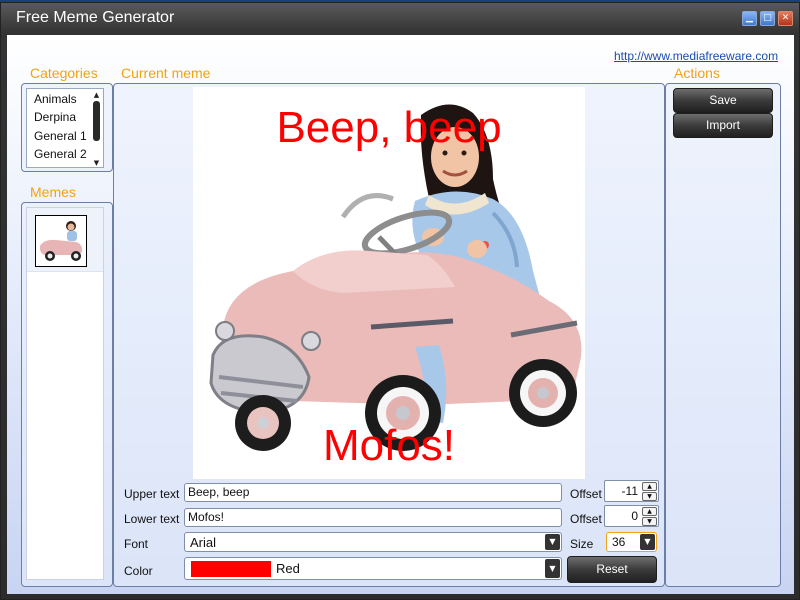  Describe the element at coordinates (64, 73) in the screenshot. I see `categories-heading: Categories` at that location.